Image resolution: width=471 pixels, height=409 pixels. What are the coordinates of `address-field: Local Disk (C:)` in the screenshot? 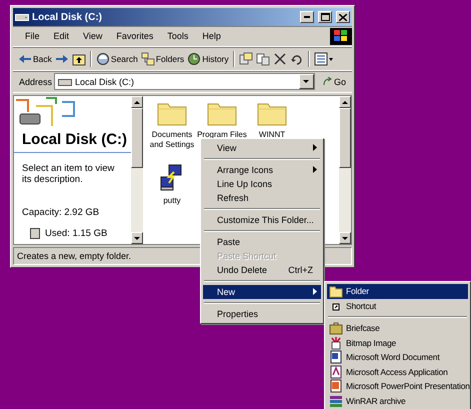 It's located at (184, 81).